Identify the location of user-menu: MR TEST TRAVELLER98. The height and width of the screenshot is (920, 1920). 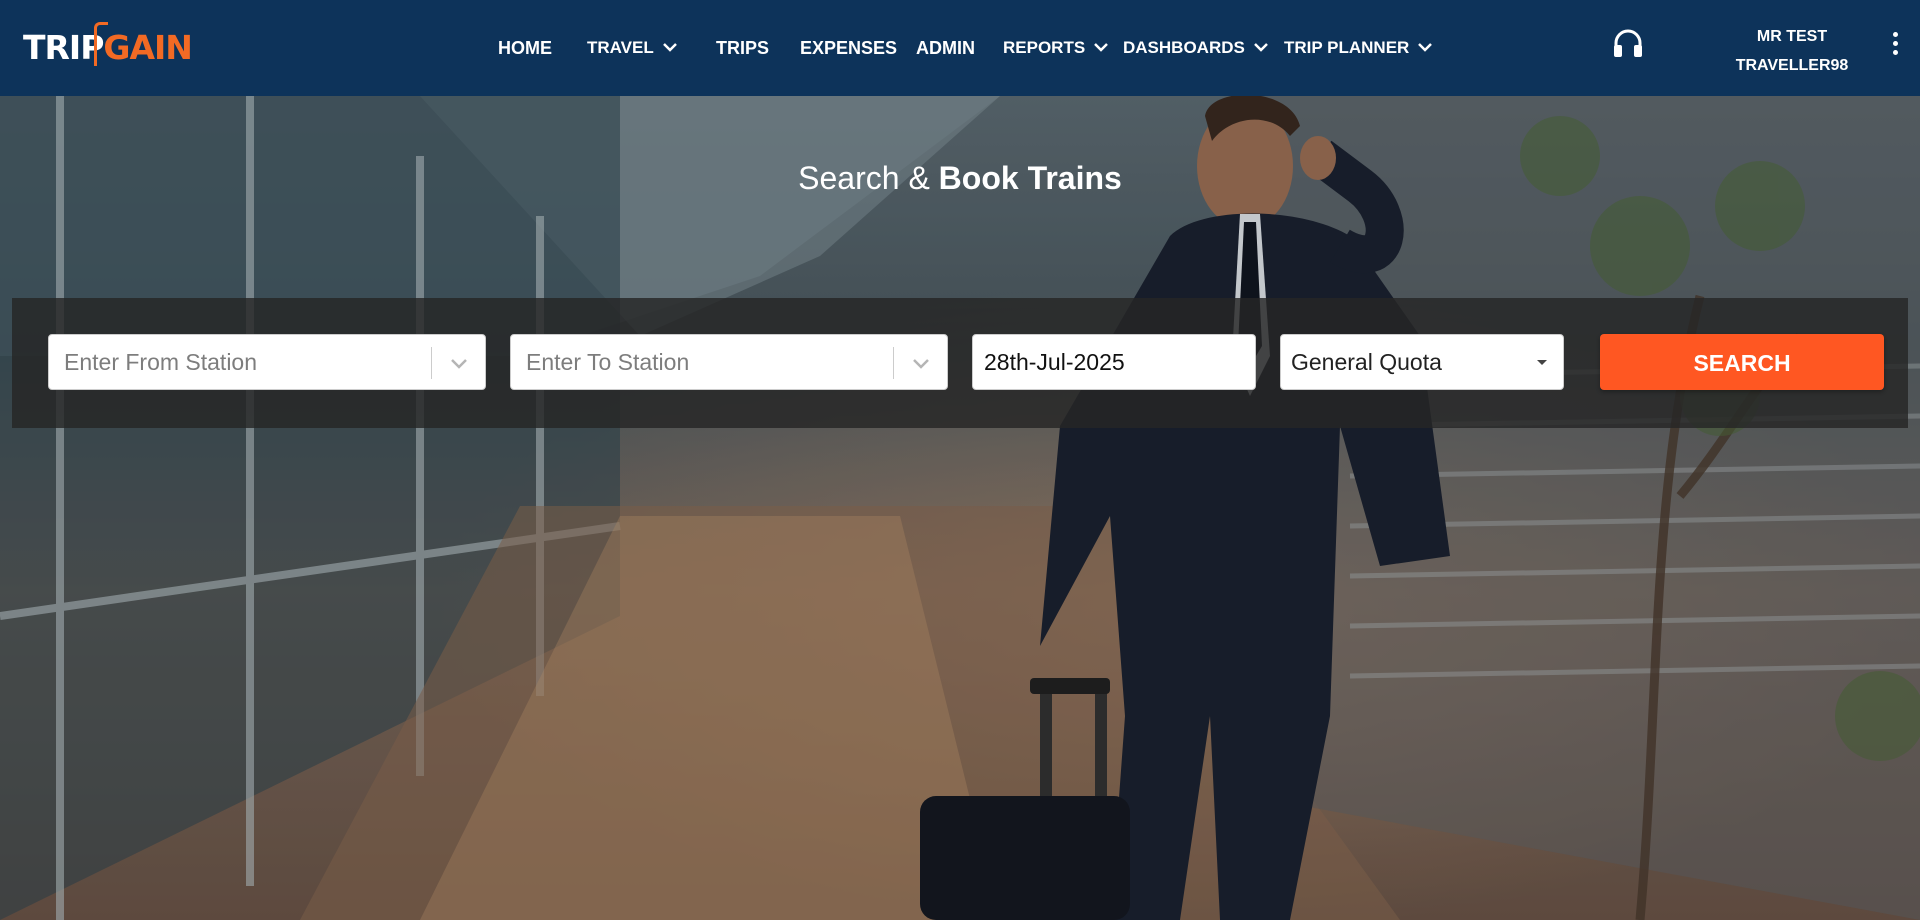
(1792, 51).